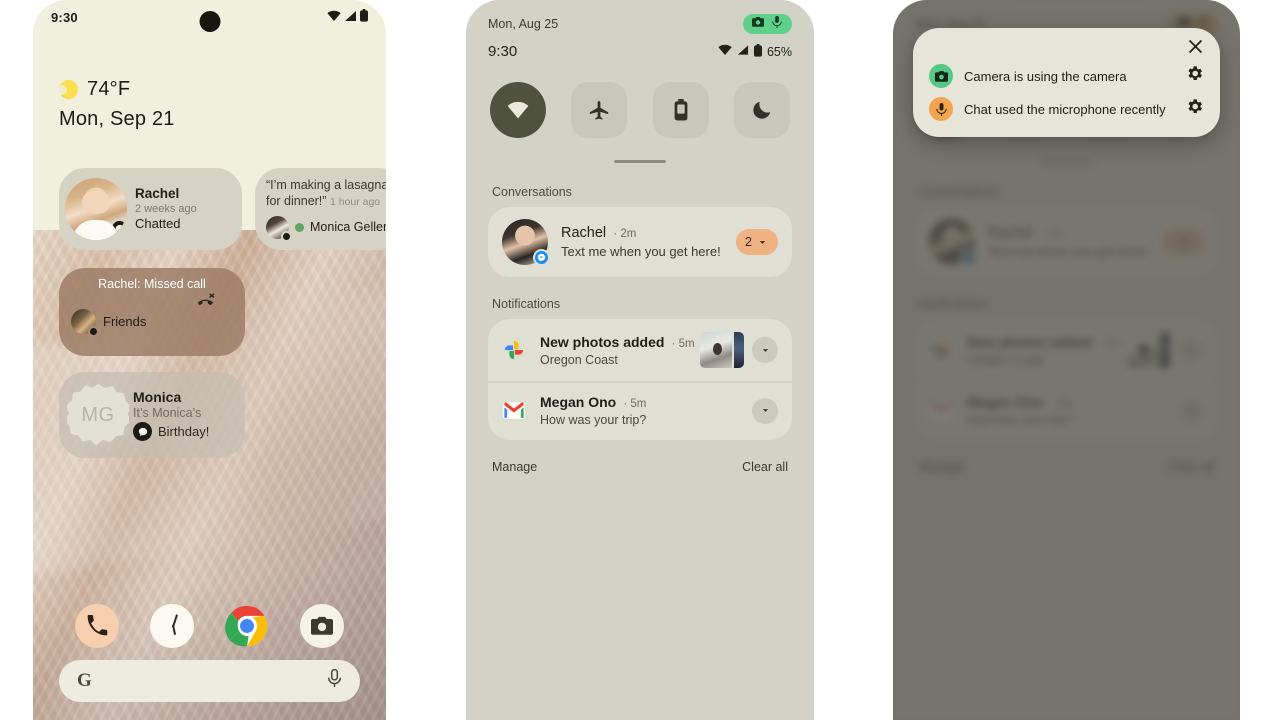 The height and width of the screenshot is (720, 1280). Describe the element at coordinates (514, 350) in the screenshot. I see `google-photos-icon` at that location.